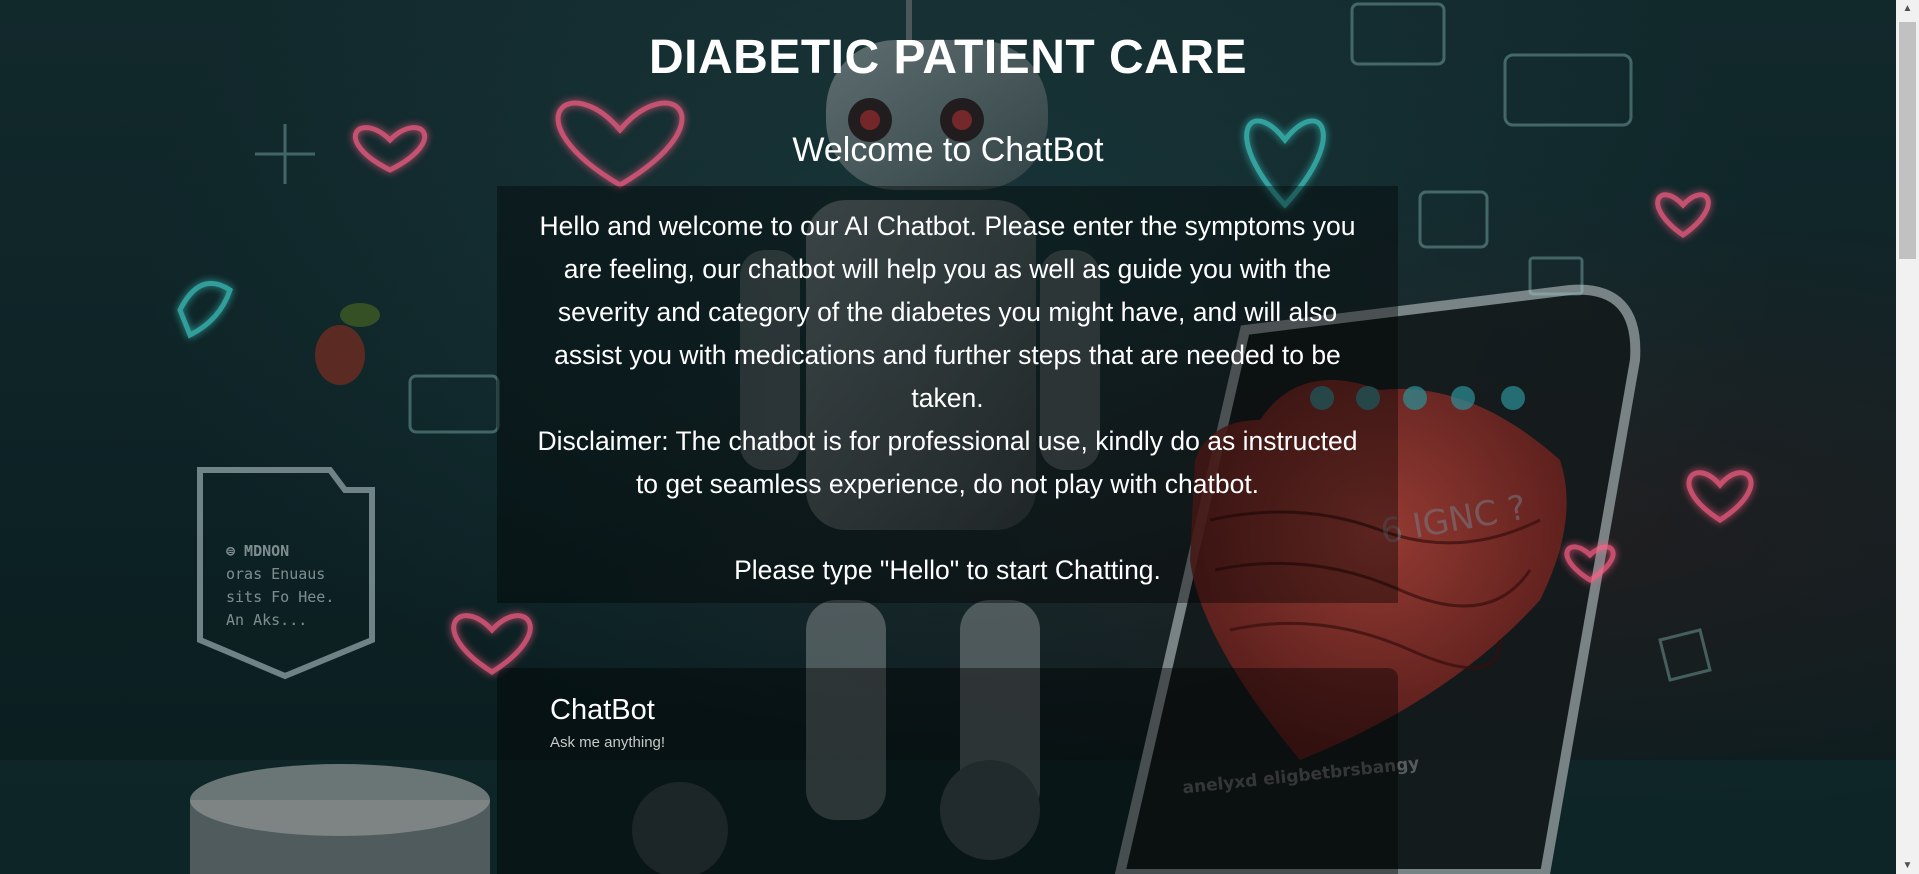 This screenshot has width=1919, height=874. What do you see at coordinates (947, 570) in the screenshot?
I see `start-instruction: Please type "Hello" to start Chatting.` at bounding box center [947, 570].